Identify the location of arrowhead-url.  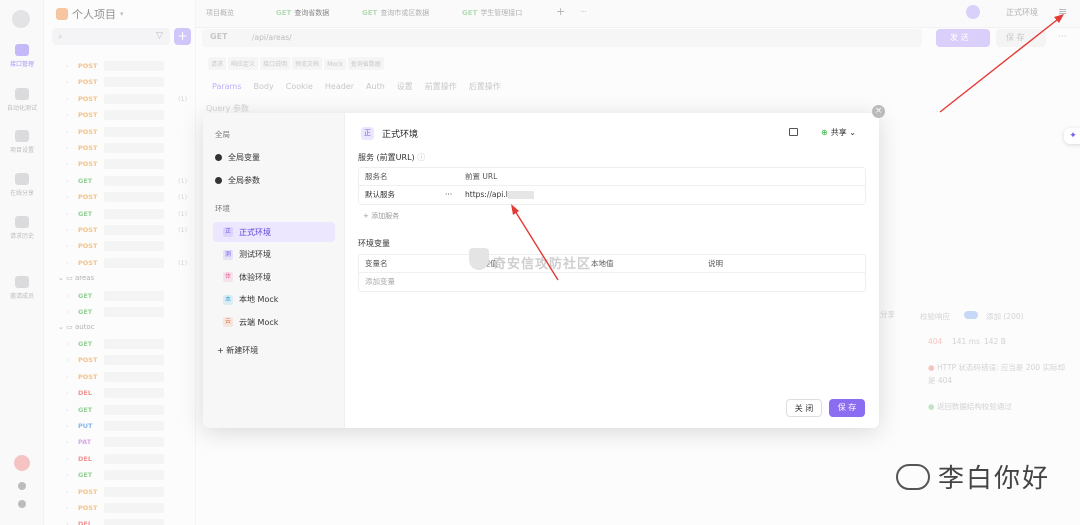
(515, 209).